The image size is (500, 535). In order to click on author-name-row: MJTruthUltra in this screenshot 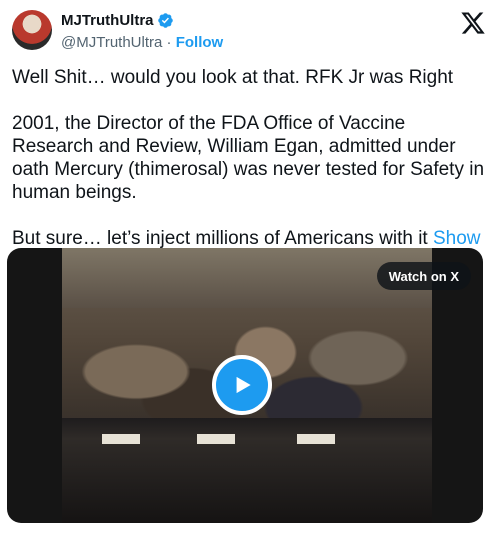, I will do `click(117, 20)`.